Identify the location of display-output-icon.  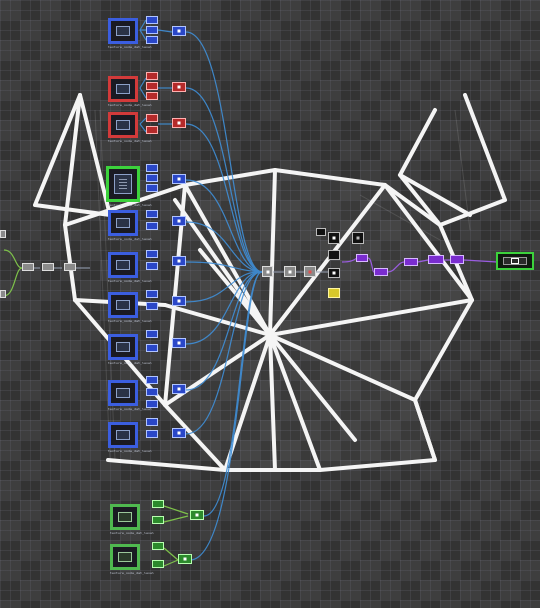
(515, 261).